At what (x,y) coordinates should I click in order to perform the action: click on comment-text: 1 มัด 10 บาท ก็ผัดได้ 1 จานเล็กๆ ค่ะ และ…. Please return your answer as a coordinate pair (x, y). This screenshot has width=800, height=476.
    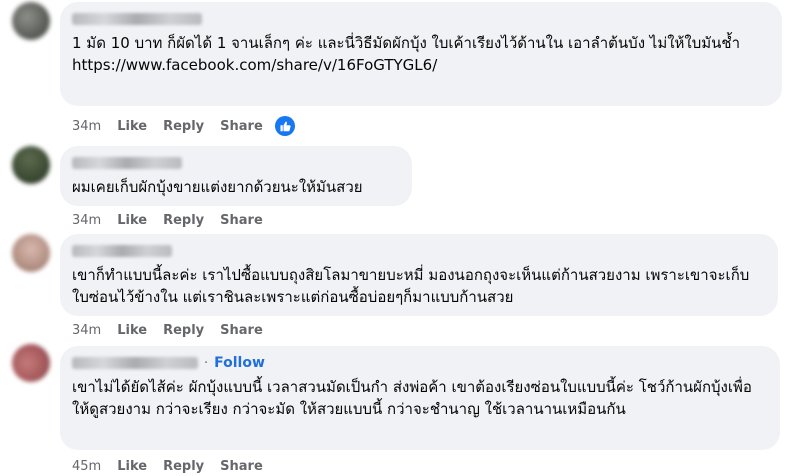
    Looking at the image, I should click on (406, 54).